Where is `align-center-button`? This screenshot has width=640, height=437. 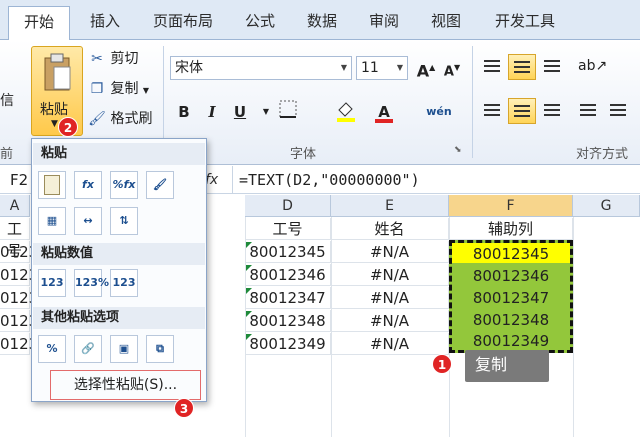 align-center-button is located at coordinates (522, 111).